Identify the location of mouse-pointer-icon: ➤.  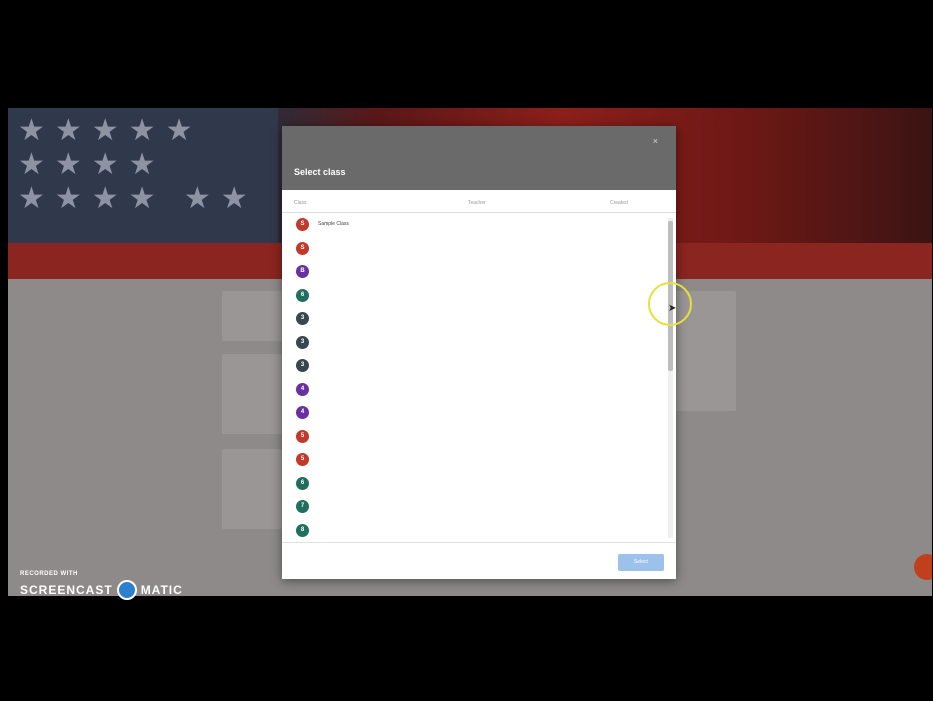
(672, 308).